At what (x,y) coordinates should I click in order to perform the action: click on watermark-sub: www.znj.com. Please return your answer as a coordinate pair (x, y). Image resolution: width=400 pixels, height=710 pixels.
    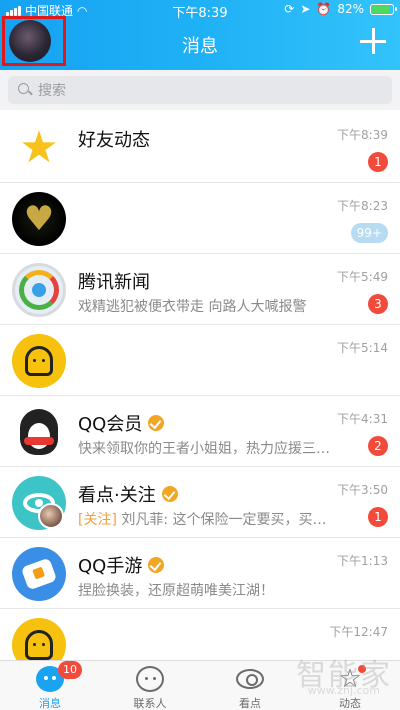
    Looking at the image, I should click on (343, 690).